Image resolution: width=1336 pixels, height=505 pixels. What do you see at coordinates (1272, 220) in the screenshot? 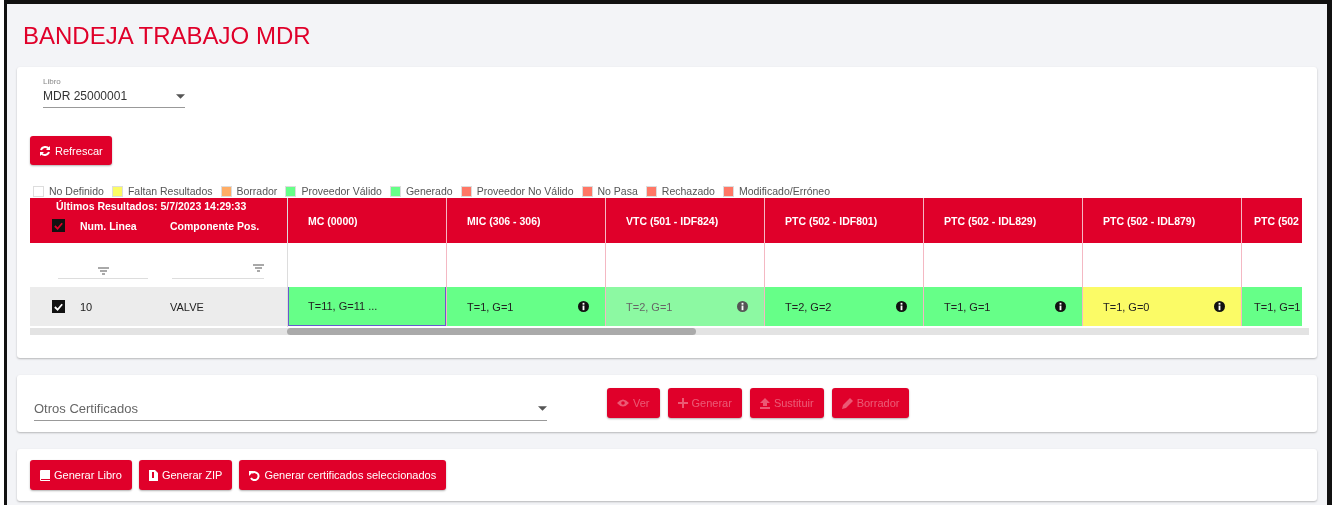
I see `column-header: PTC (502` at bounding box center [1272, 220].